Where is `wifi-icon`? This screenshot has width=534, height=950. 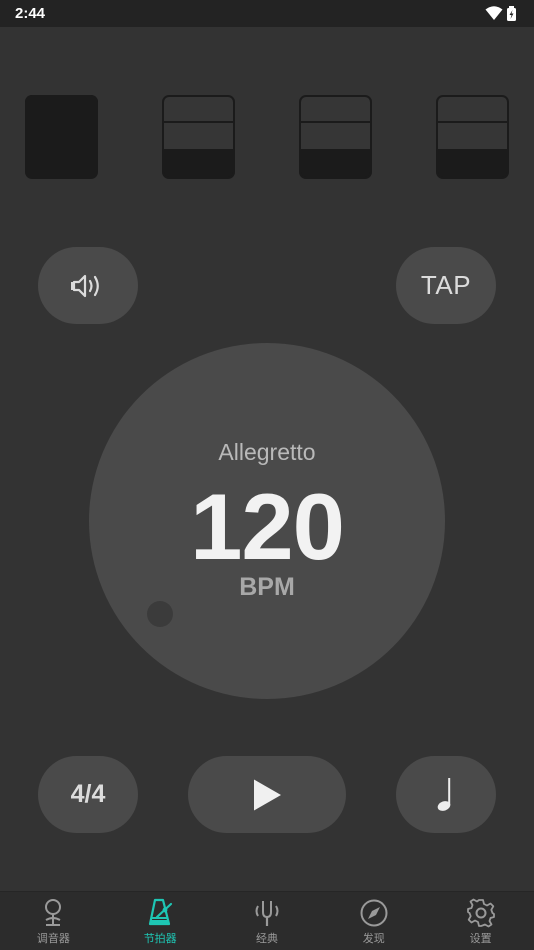
wifi-icon is located at coordinates (494, 13).